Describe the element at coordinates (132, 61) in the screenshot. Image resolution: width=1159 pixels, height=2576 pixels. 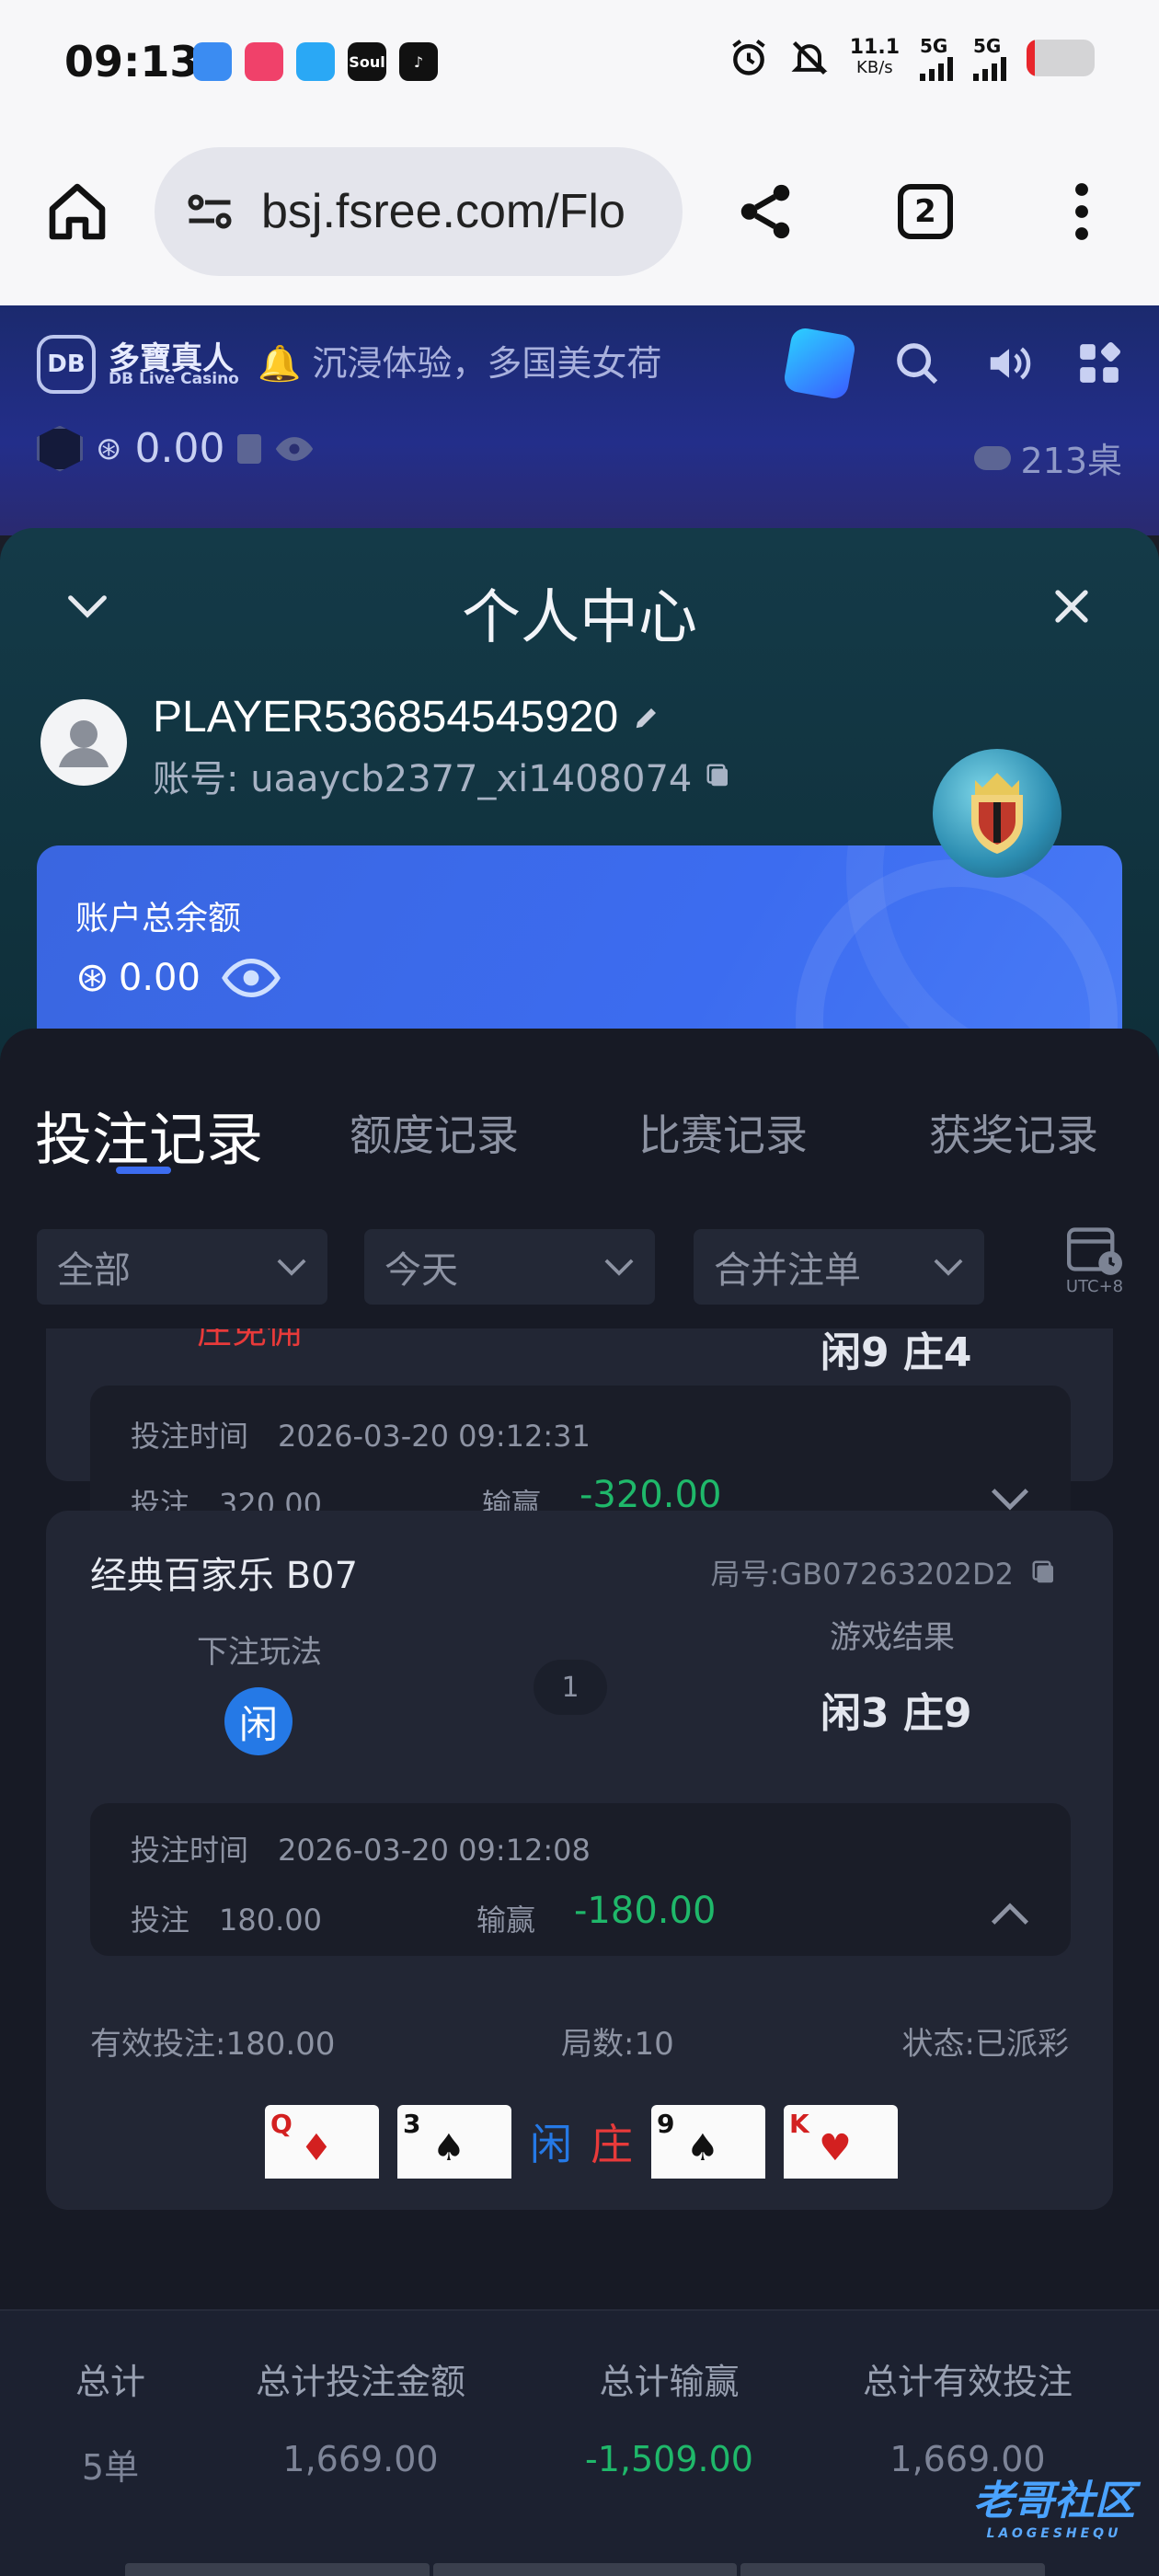
I see `clock: 09:13` at that location.